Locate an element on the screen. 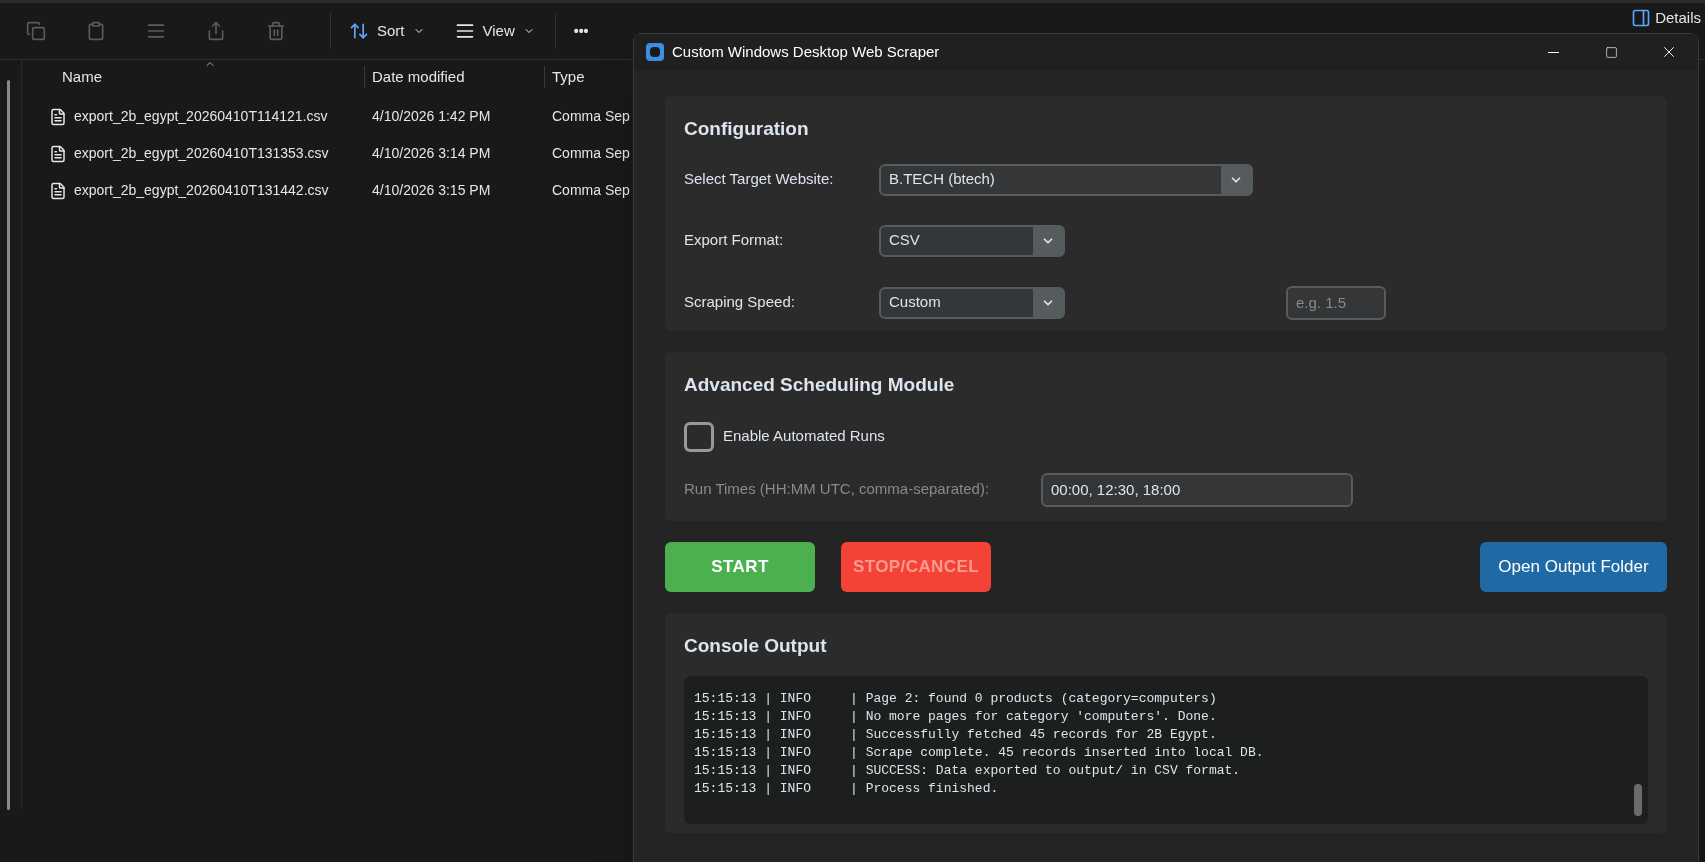 The image size is (1705, 862). log-line: 15:15:13 | INFO | No more pages for category 'computers'. Done. is located at coordinates (956, 716).